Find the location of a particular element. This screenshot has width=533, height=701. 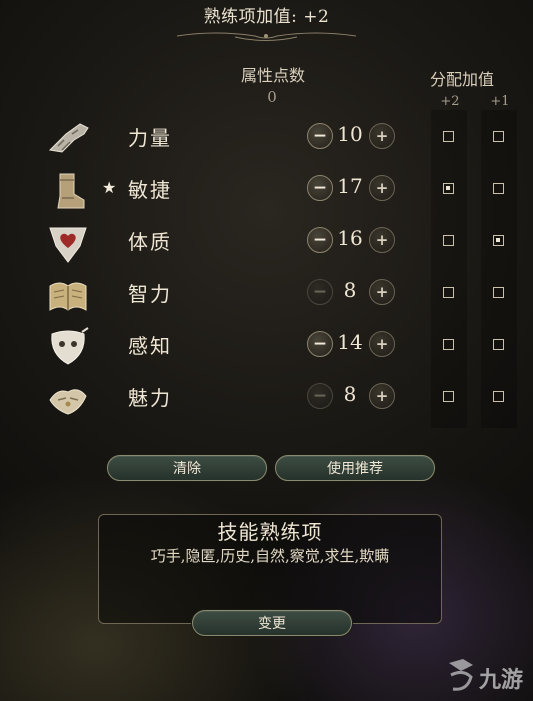

proficiency-bonus-title: 熟练项加值: +2 is located at coordinates (266, 17).